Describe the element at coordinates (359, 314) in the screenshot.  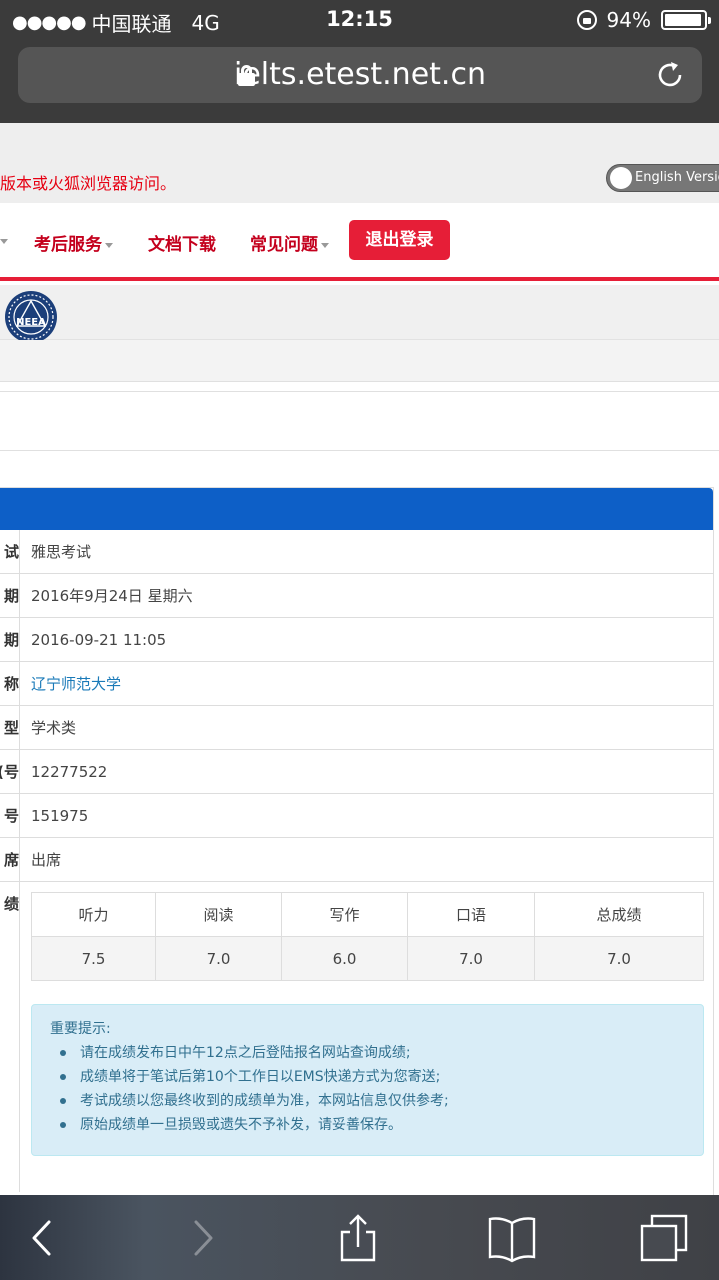
I see `logo-band: NEEA` at that location.